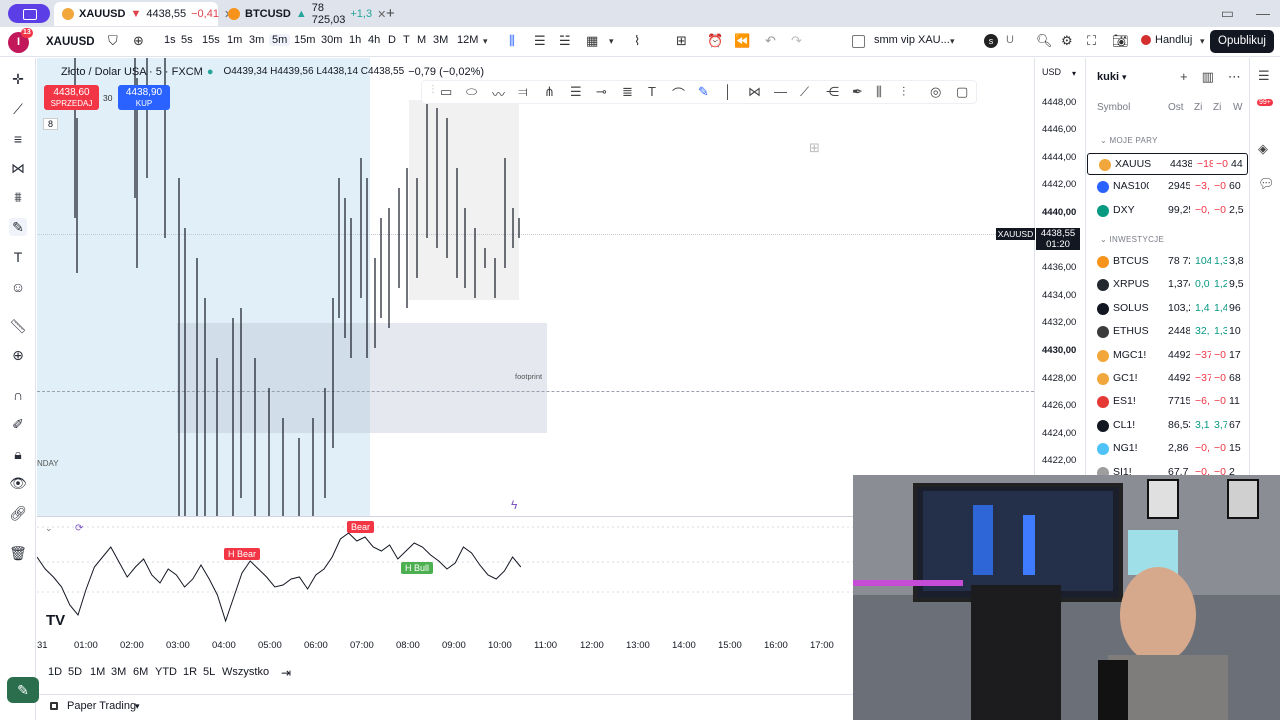 This screenshot has width=1280, height=720. I want to click on close-tab-icon: ✕, so click(381, 14).